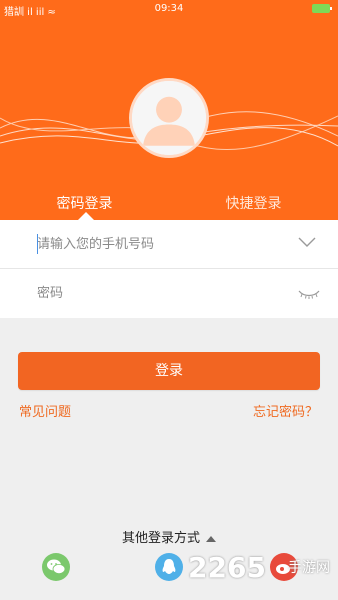 The image size is (338, 600). I want to click on other-login-toggle: 其他登录方式, so click(169, 536).